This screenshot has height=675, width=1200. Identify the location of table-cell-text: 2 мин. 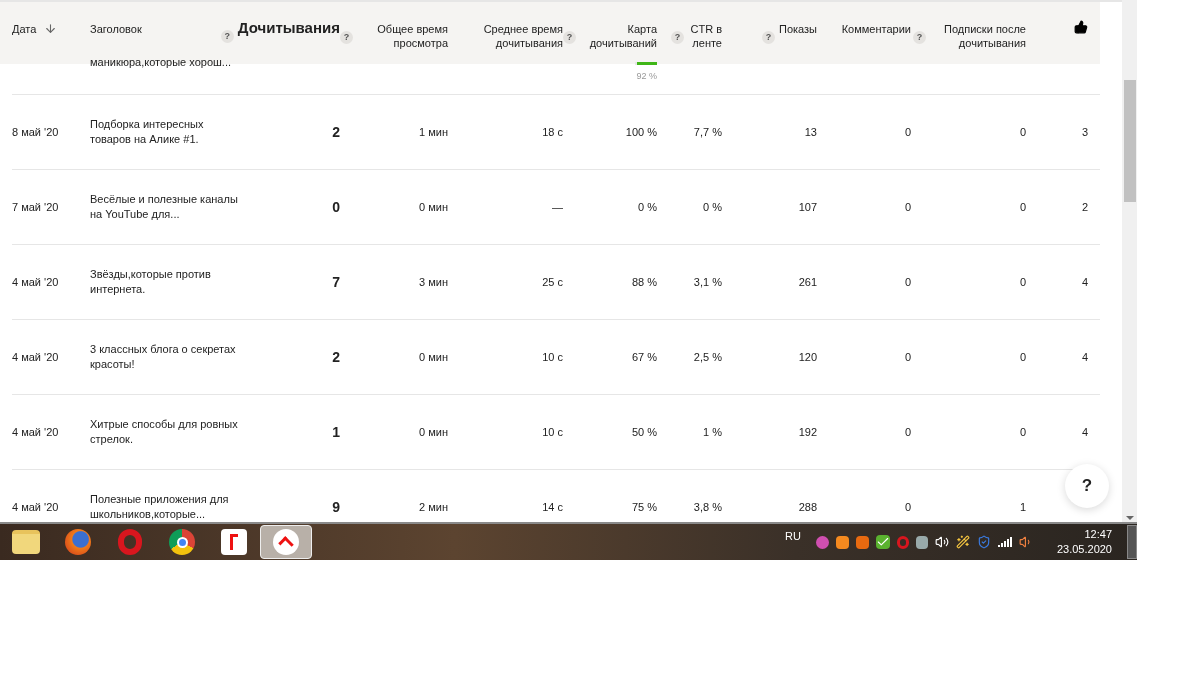
(433, 507).